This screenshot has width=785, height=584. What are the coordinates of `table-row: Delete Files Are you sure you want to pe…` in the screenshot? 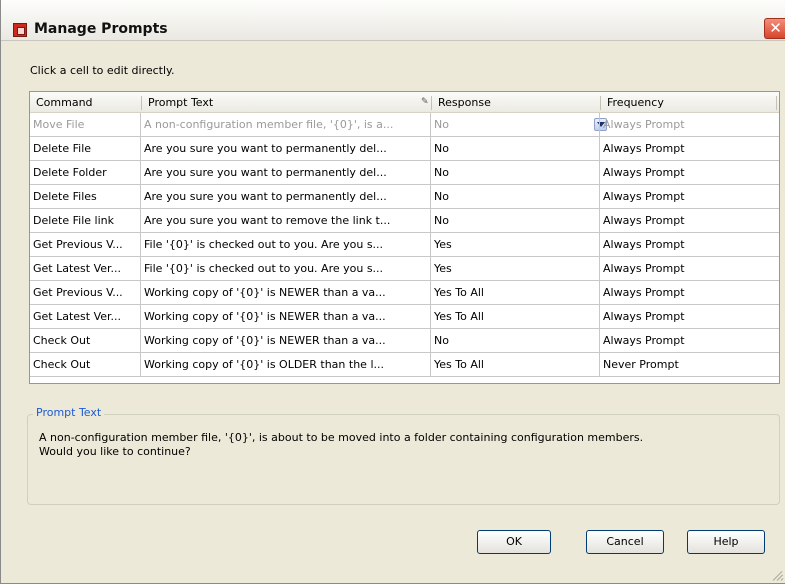 It's located at (404, 197).